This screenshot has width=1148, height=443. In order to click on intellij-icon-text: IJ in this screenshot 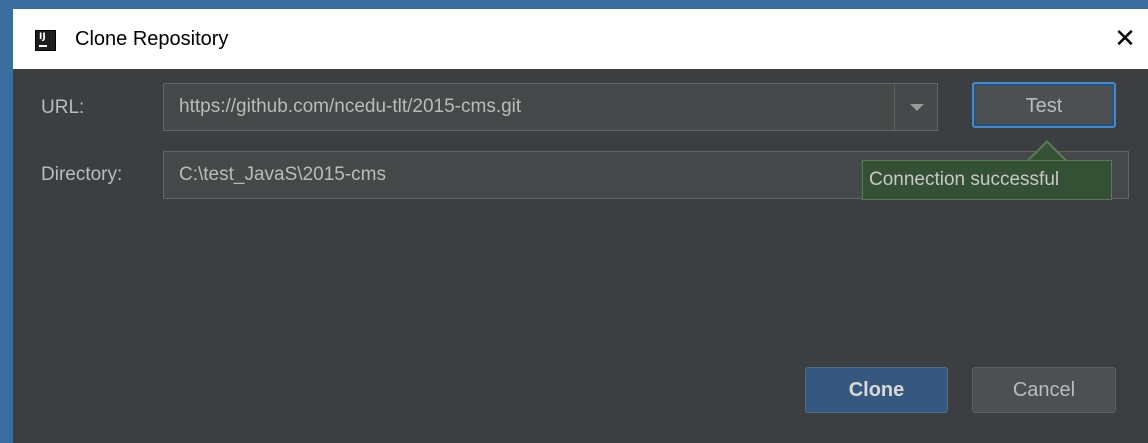, I will do `click(42, 37)`.